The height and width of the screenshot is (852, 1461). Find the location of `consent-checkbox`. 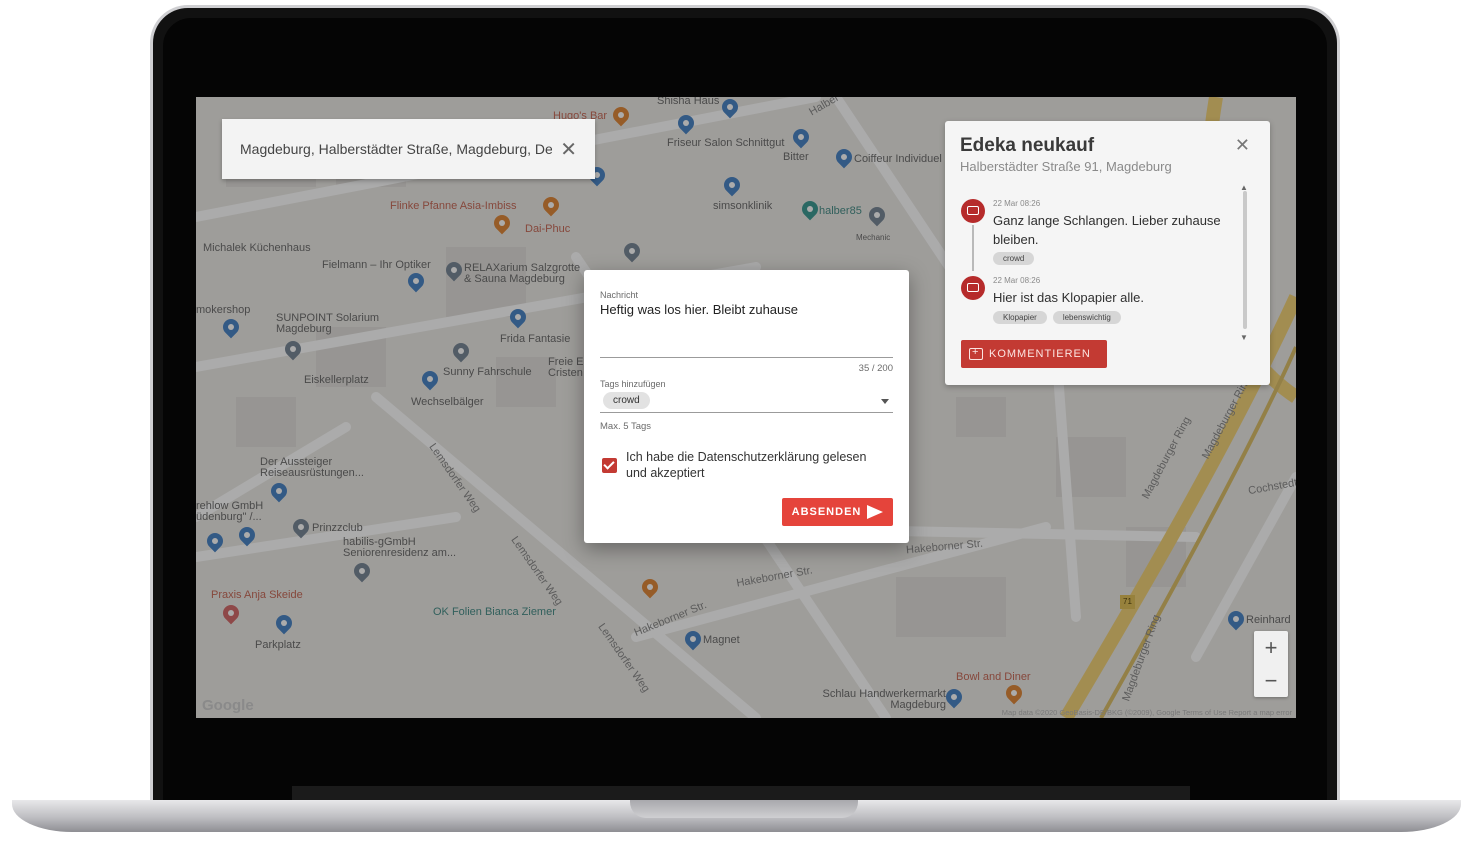

consent-checkbox is located at coordinates (609, 465).